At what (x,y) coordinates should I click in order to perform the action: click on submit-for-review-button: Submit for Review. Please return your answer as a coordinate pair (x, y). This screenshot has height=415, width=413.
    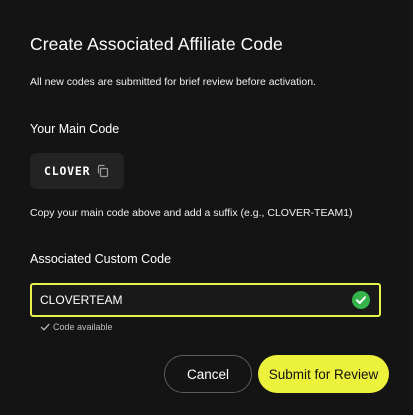
    Looking at the image, I should click on (323, 374).